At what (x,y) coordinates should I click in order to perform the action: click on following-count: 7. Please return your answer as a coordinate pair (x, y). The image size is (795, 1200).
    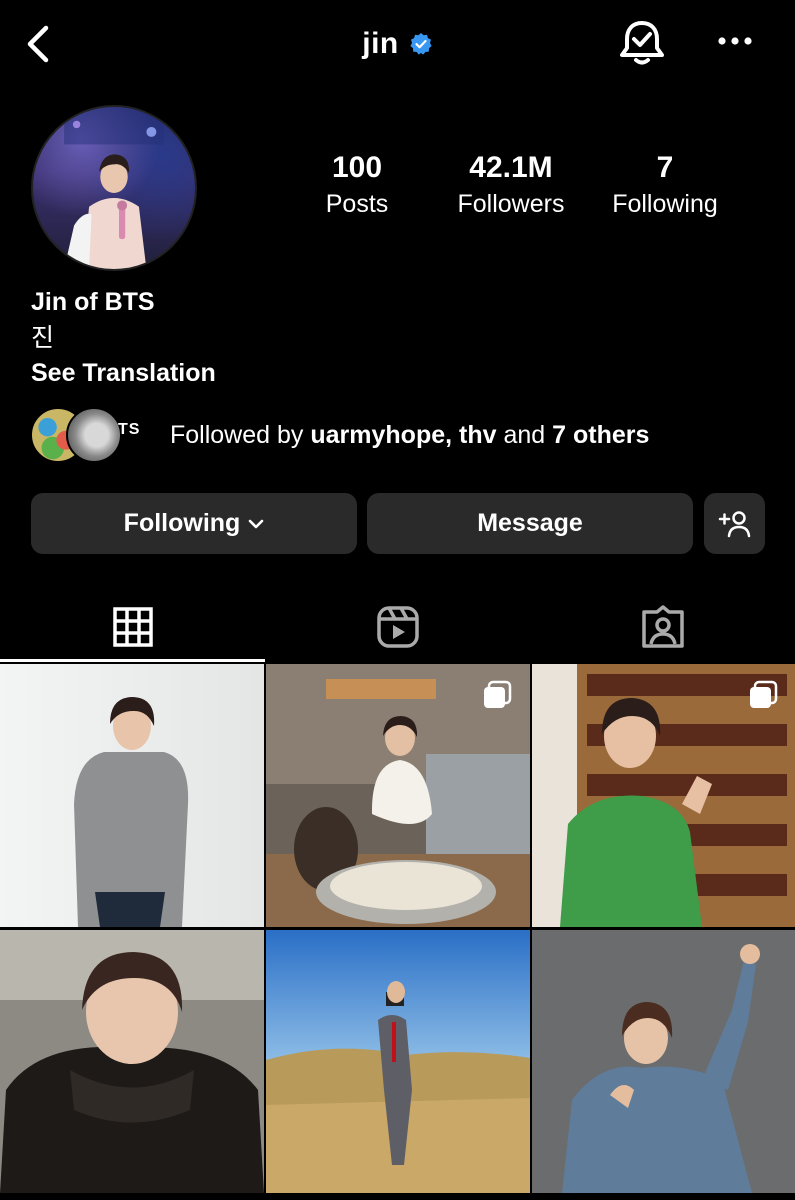
    Looking at the image, I should click on (665, 167).